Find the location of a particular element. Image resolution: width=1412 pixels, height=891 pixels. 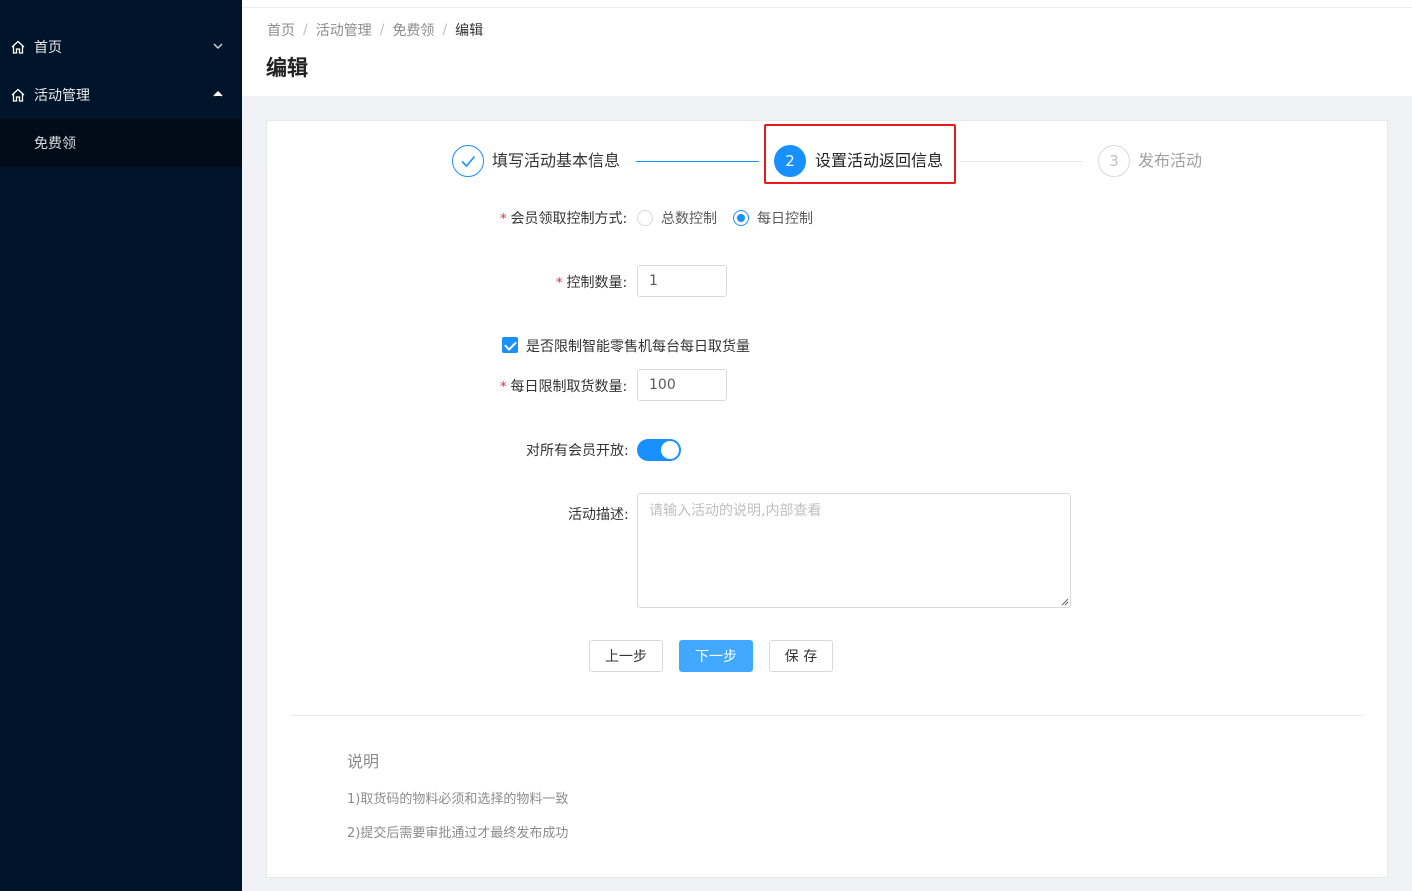

next-step-button: 下一步 is located at coordinates (716, 656).